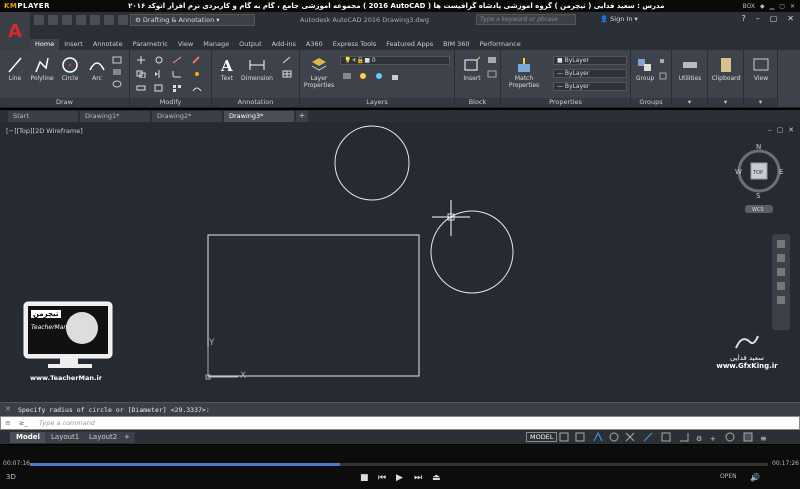  What do you see at coordinates (590, 86) in the screenshot?
I see `linetype-select: — ByLayer` at bounding box center [590, 86].